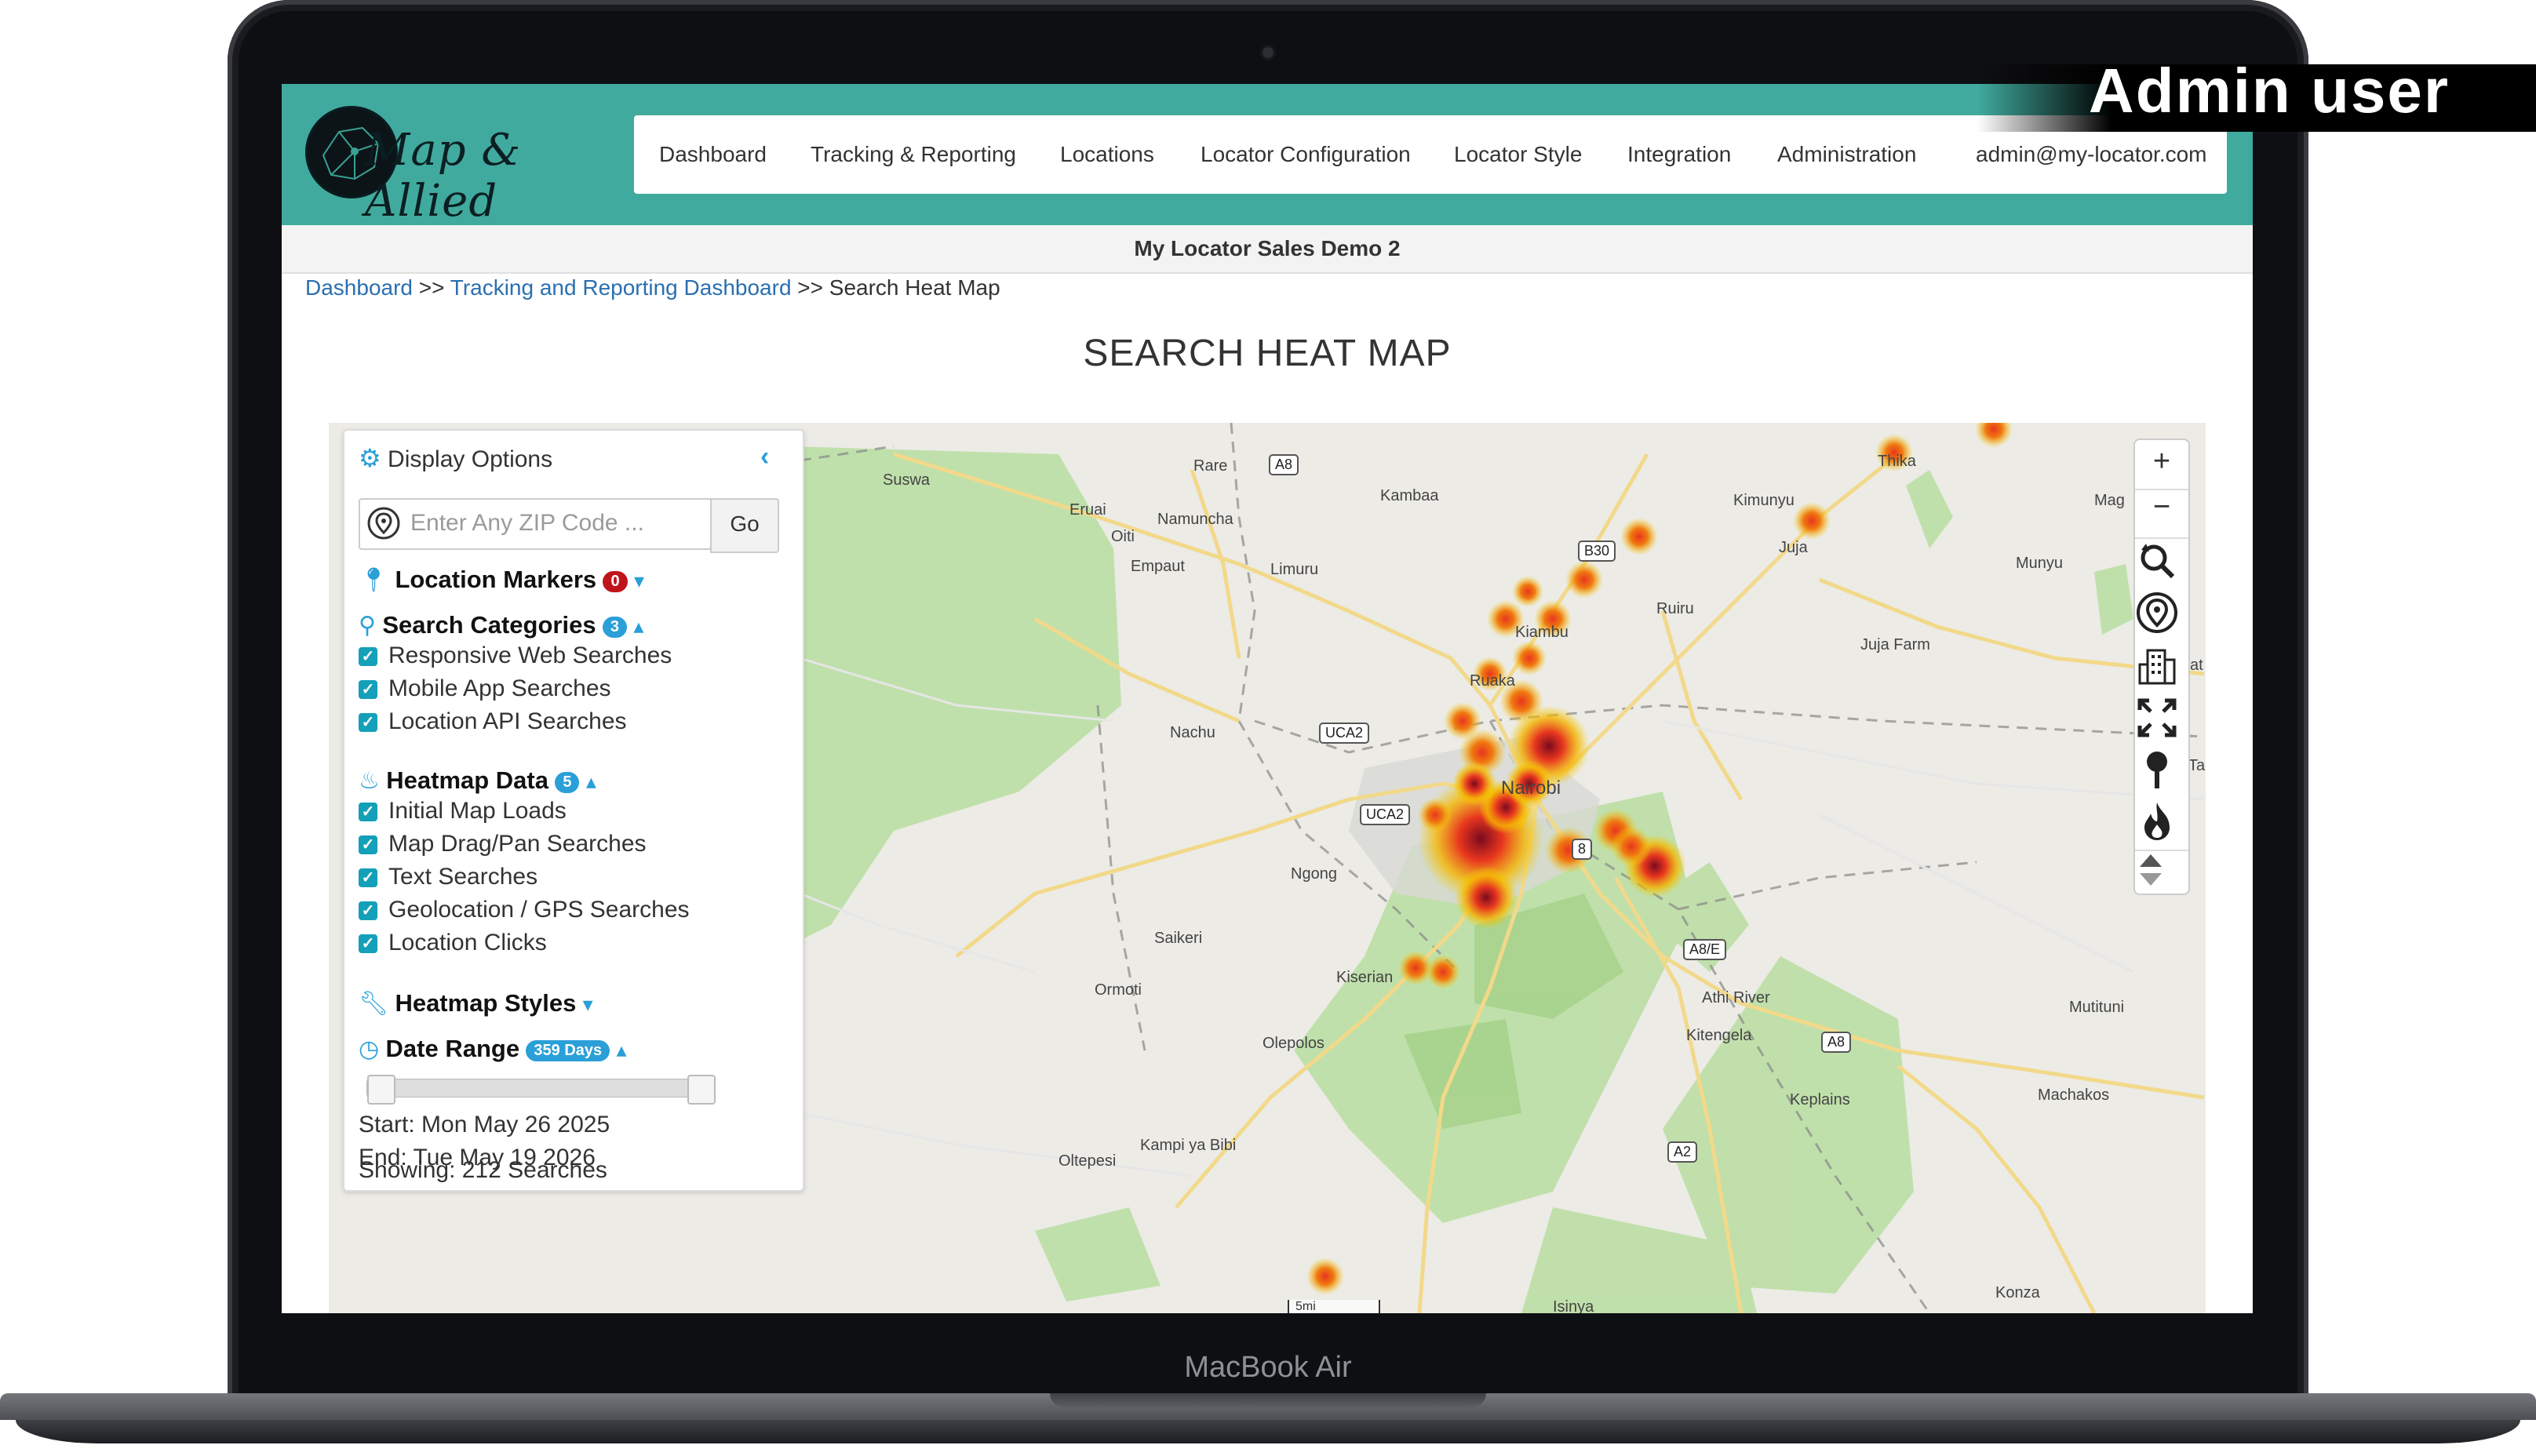 This screenshot has height=1456, width=2536. Describe the element at coordinates (1267, 249) in the screenshot. I see `account-subtitle-bar: My Locator Sales Demo 2` at that location.